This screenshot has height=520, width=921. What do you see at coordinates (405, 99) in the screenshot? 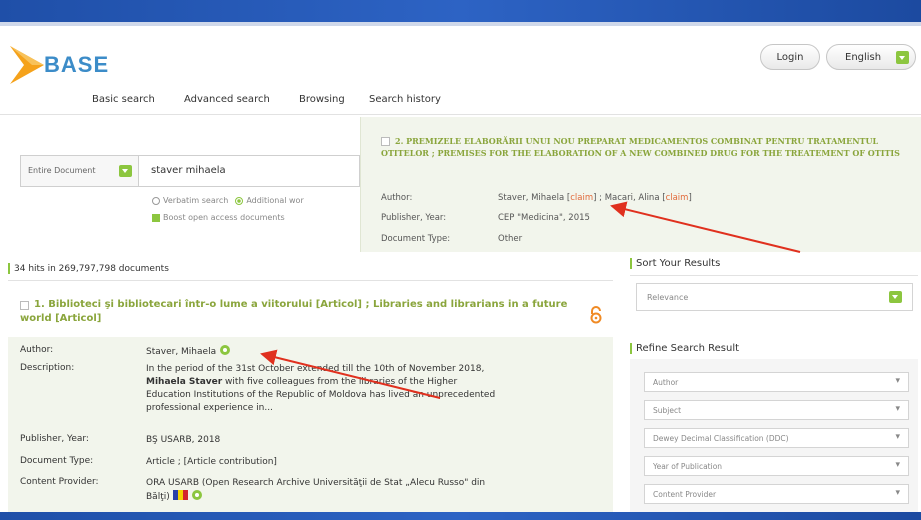
I see `nav-search-history: Search history` at bounding box center [405, 99].